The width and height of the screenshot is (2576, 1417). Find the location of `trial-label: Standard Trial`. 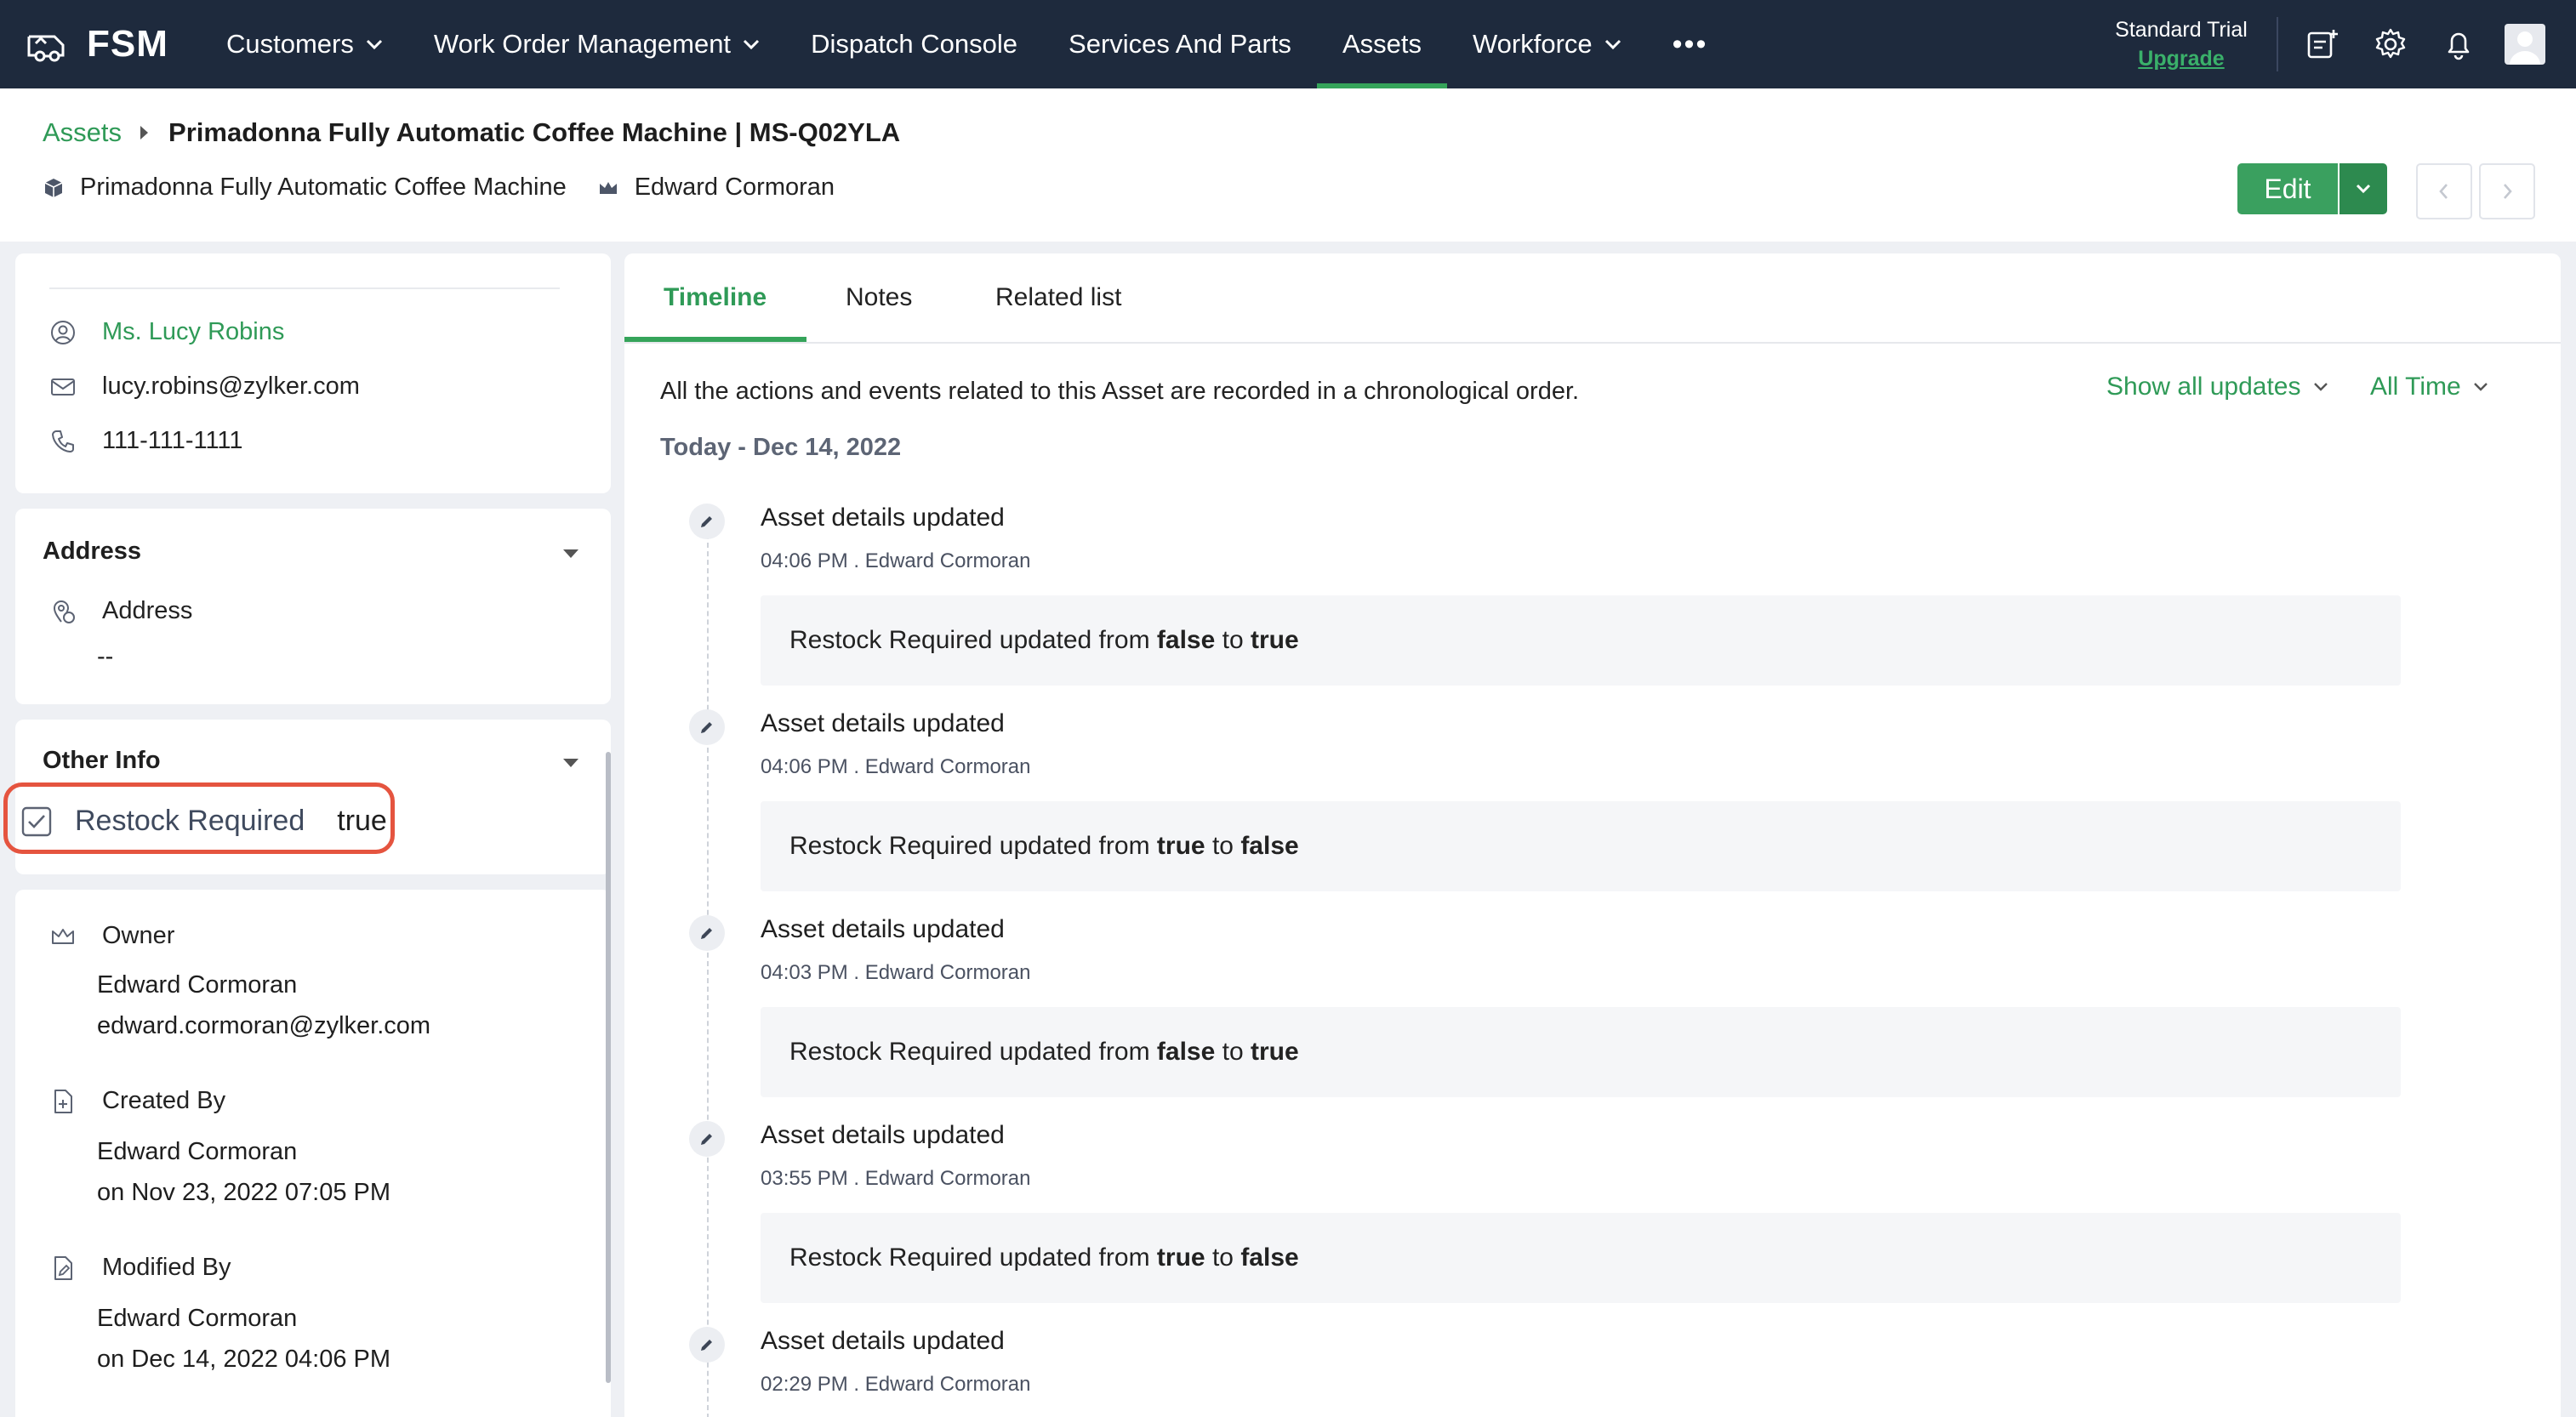

trial-label: Standard Trial is located at coordinates (2182, 30).